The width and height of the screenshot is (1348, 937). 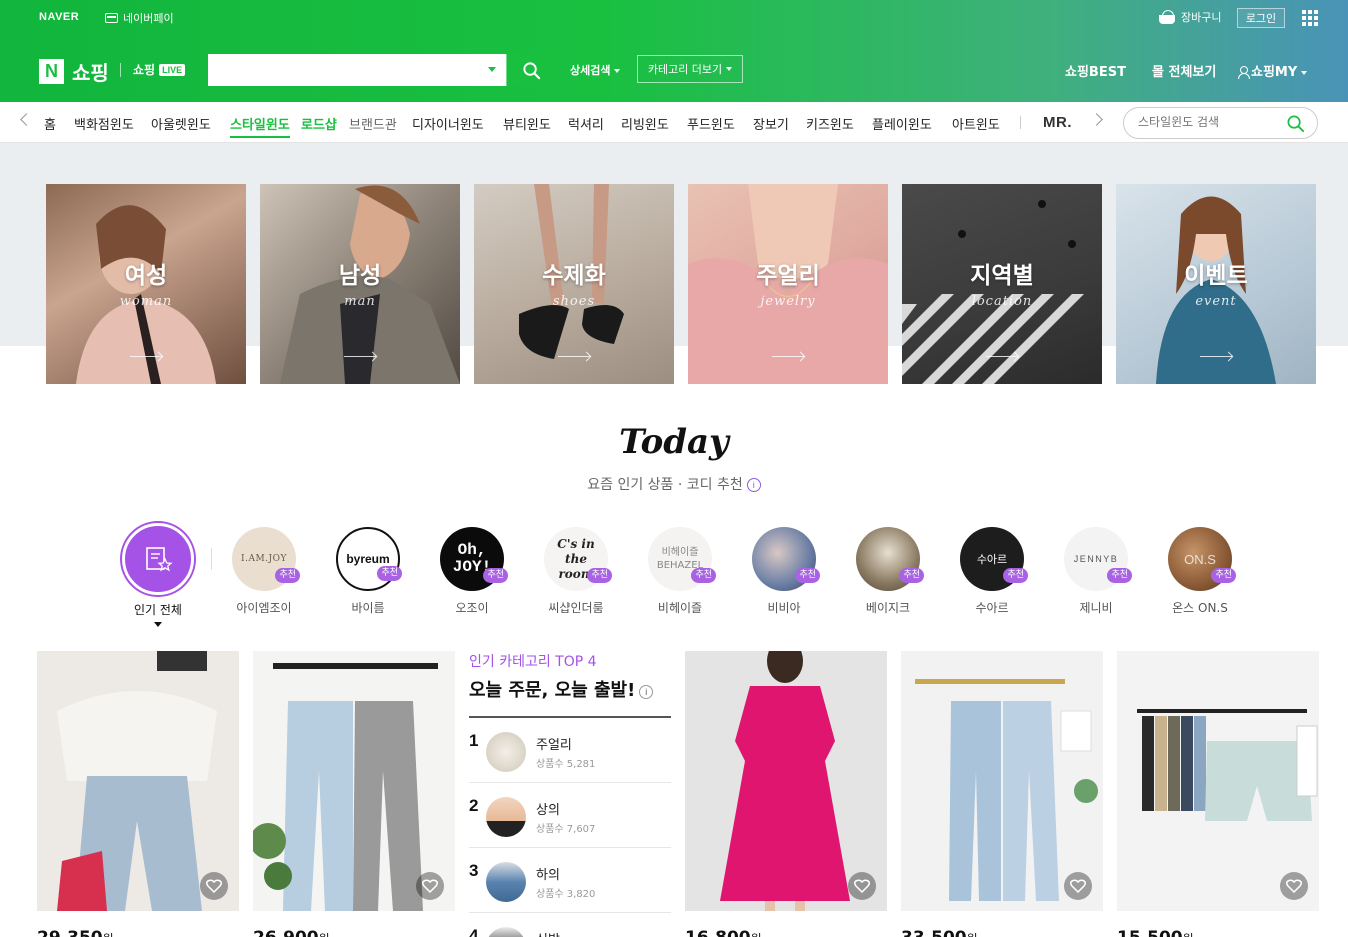 What do you see at coordinates (576, 571) in the screenshot?
I see `brand-item: C's in the room 추천 씨샵인더룸` at bounding box center [576, 571].